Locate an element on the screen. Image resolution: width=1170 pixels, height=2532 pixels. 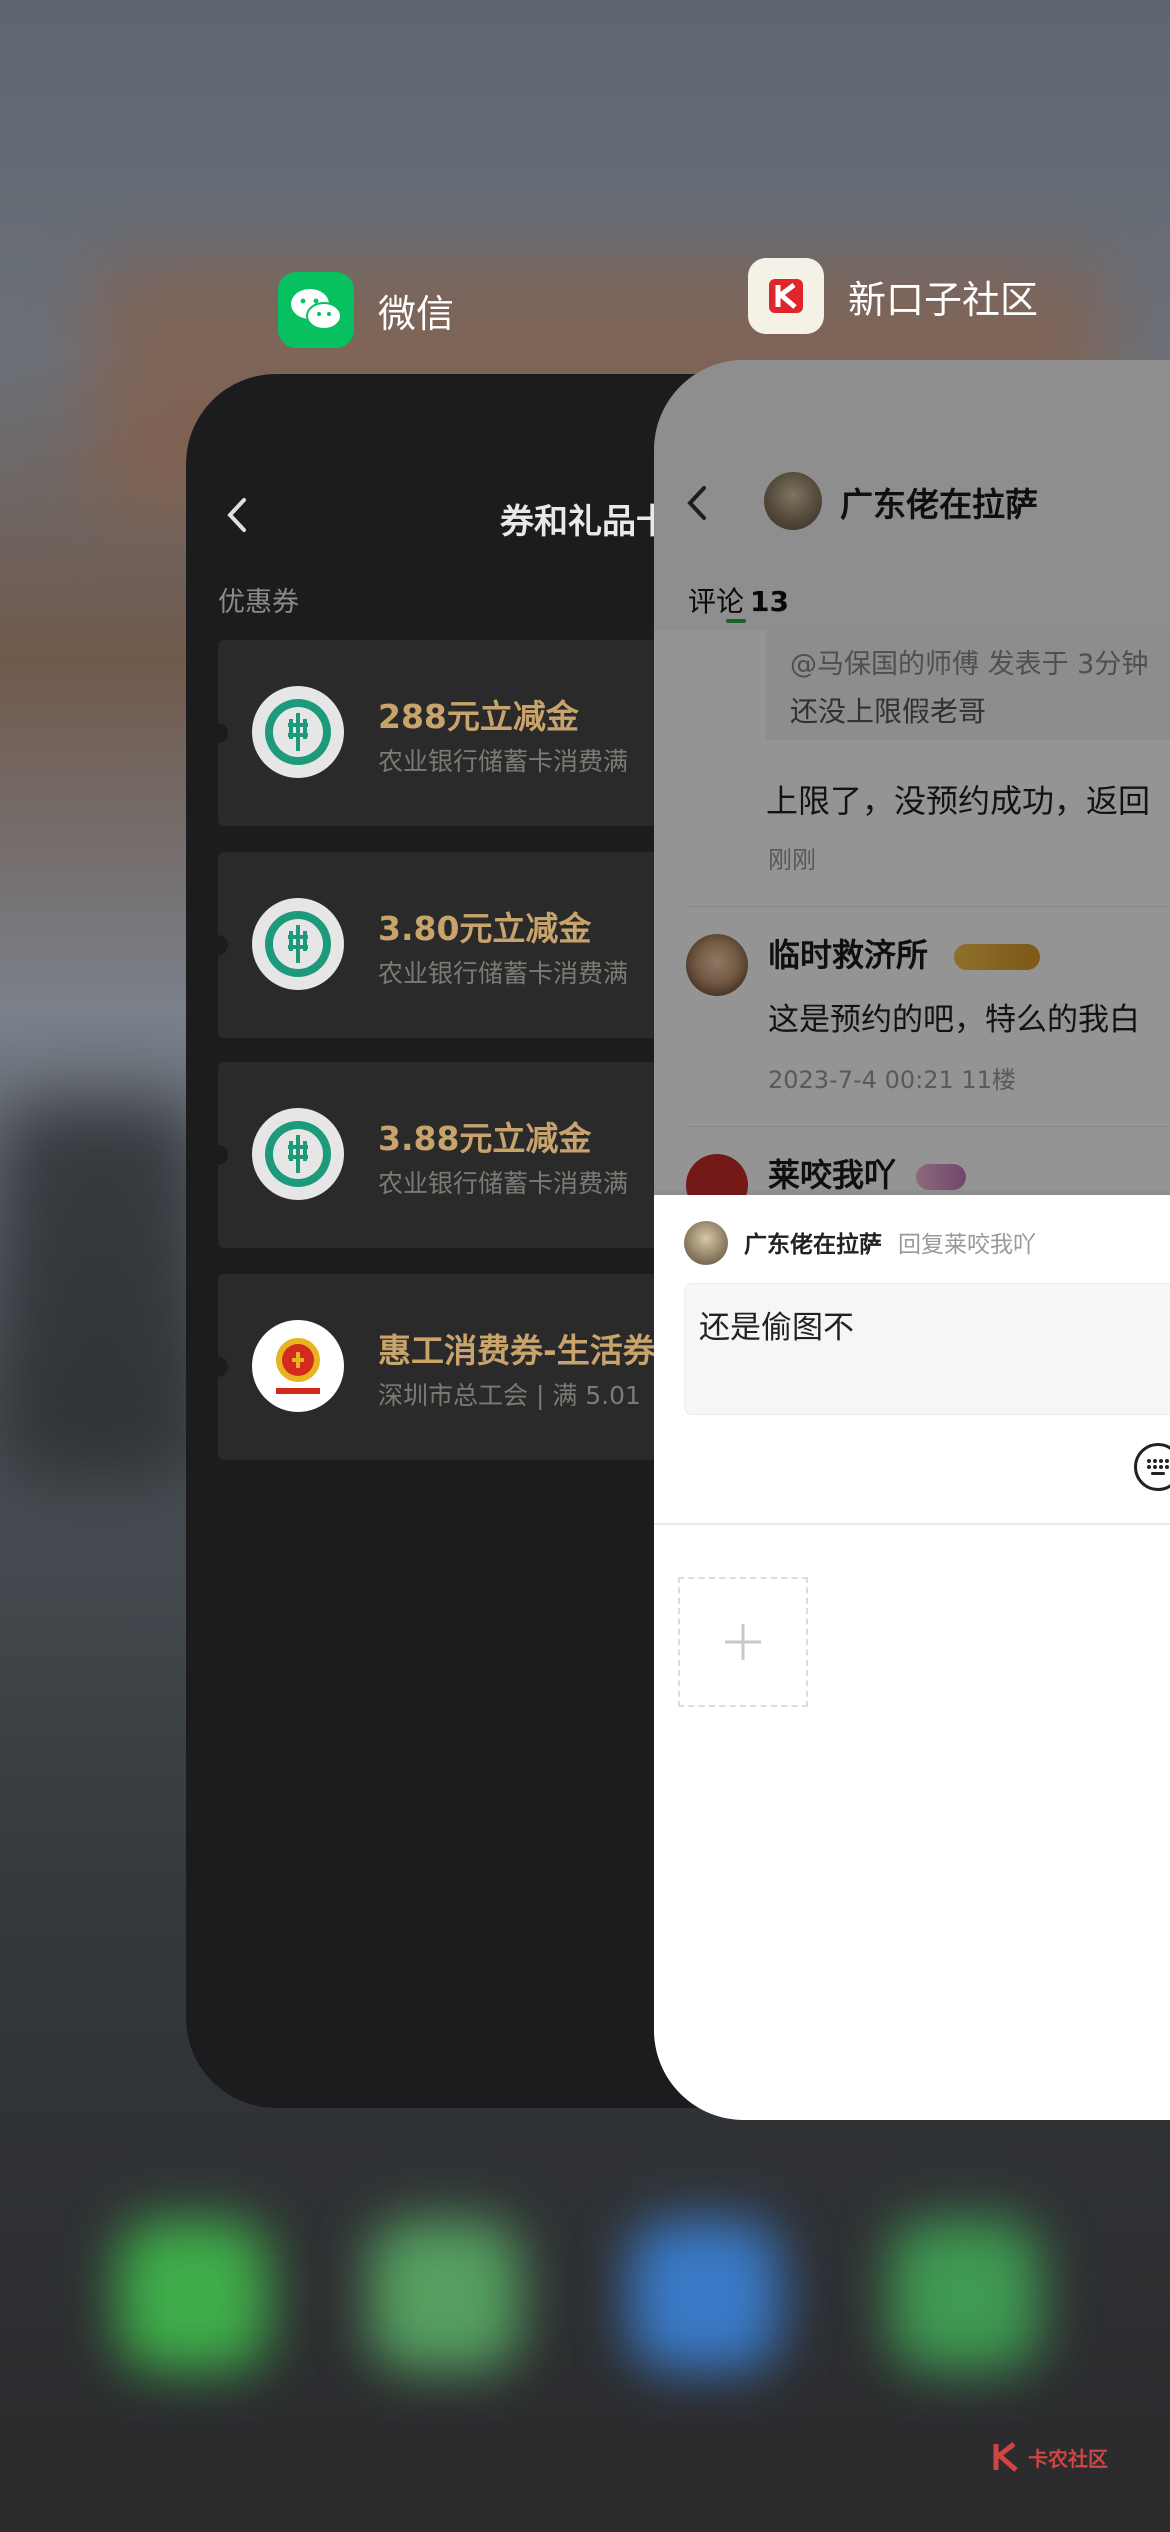
divider is located at coordinates (912, 1524).